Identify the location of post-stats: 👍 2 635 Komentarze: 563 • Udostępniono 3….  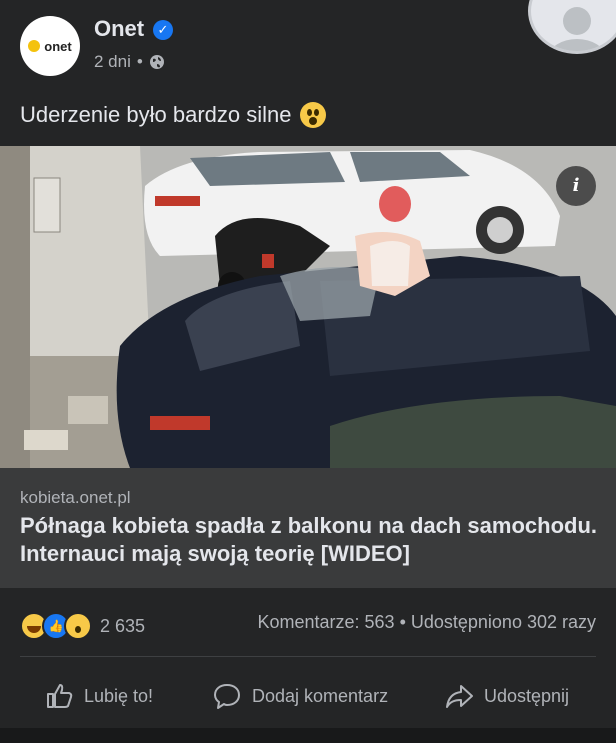
(308, 625).